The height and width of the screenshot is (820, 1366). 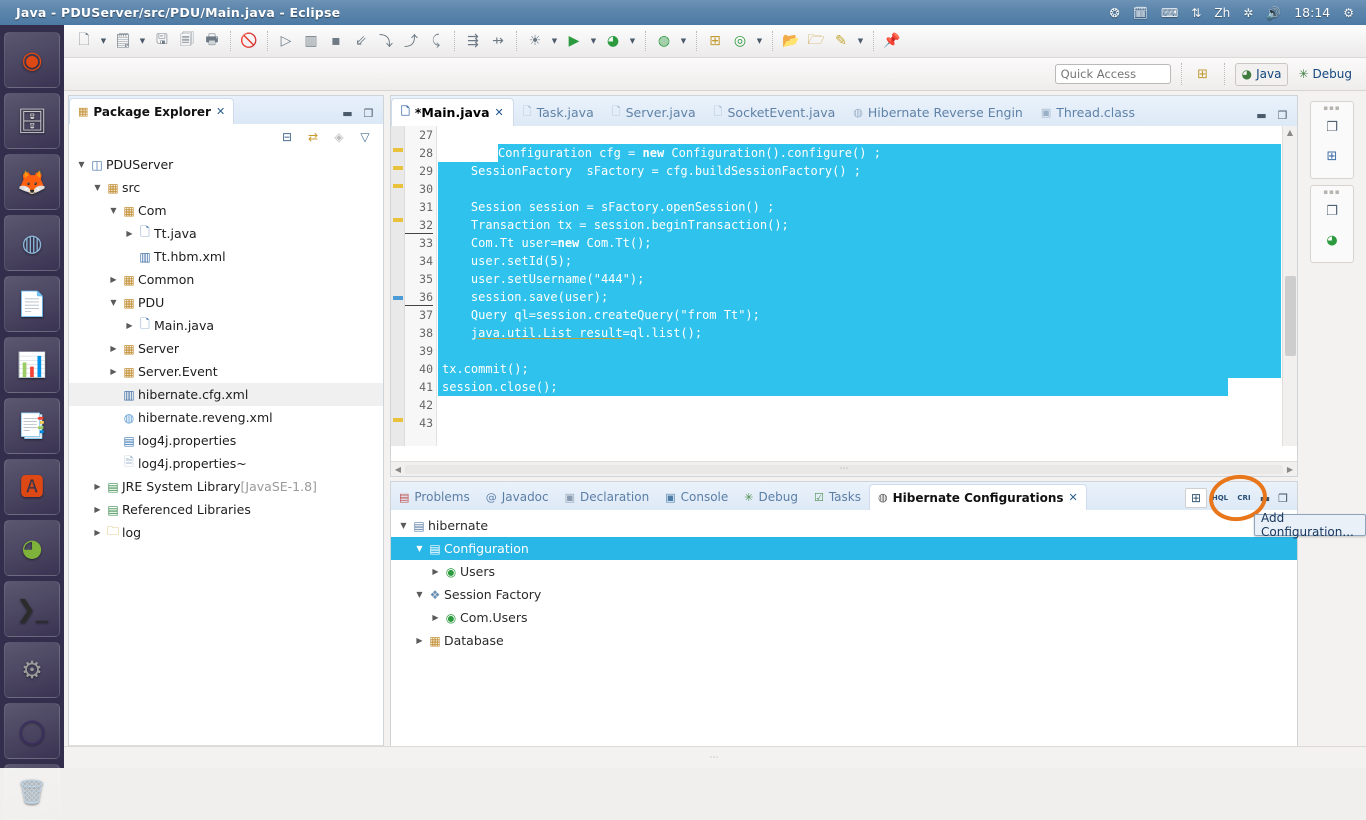 I want to click on code-line-33: Com.Tt user=new Com.Tt();, so click(x=859, y=243).